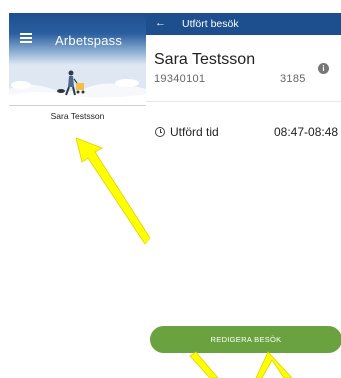 Image resolution: width=341 pixels, height=378 pixels. I want to click on page-title: Utfört besök, so click(210, 24).